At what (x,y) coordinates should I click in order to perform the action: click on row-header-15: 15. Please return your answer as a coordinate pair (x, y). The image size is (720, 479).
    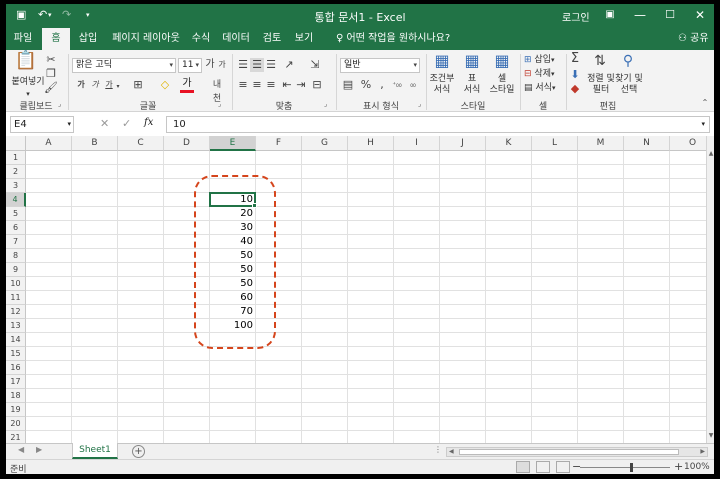
    Looking at the image, I should click on (16, 354).